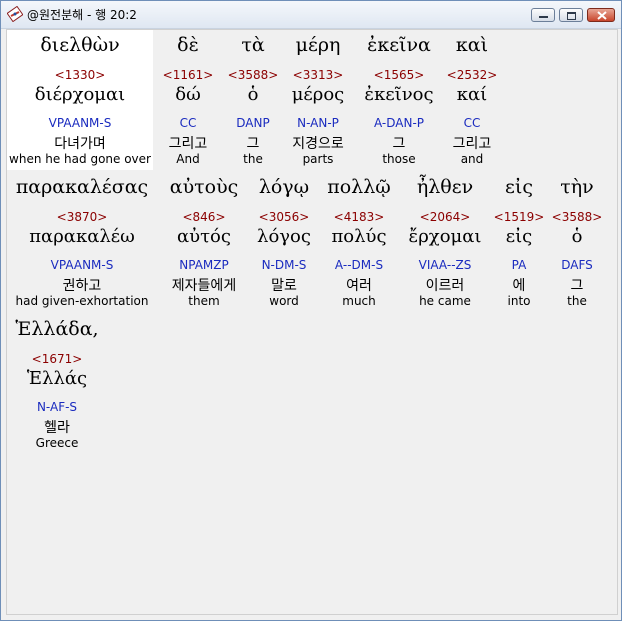 This screenshot has height=621, width=622. I want to click on greek-word: ἦλθεν, so click(445, 187).